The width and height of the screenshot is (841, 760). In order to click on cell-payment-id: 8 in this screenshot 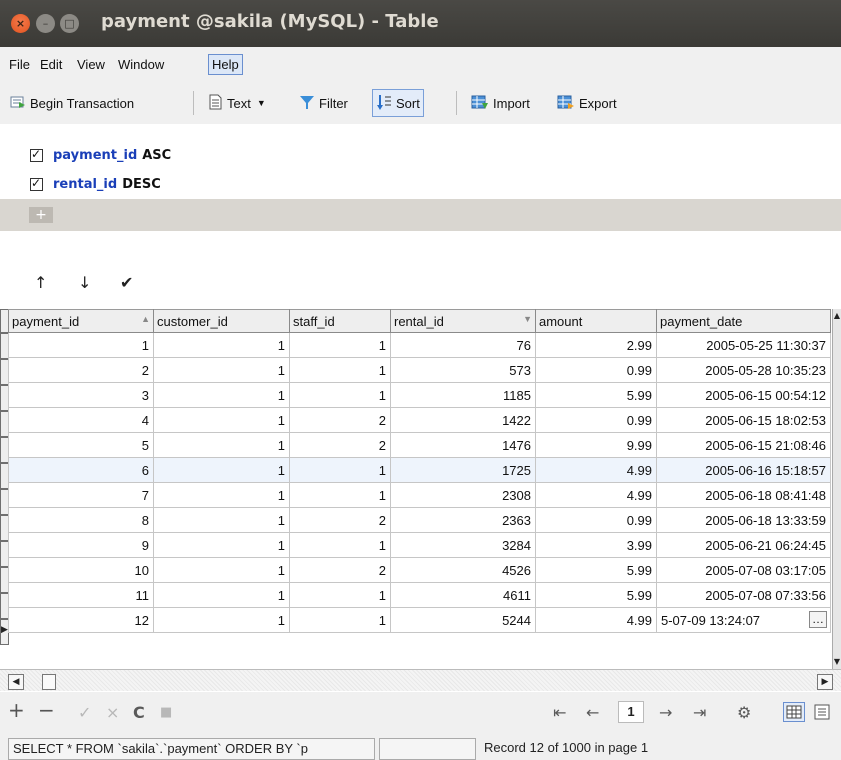, I will do `click(81, 520)`.